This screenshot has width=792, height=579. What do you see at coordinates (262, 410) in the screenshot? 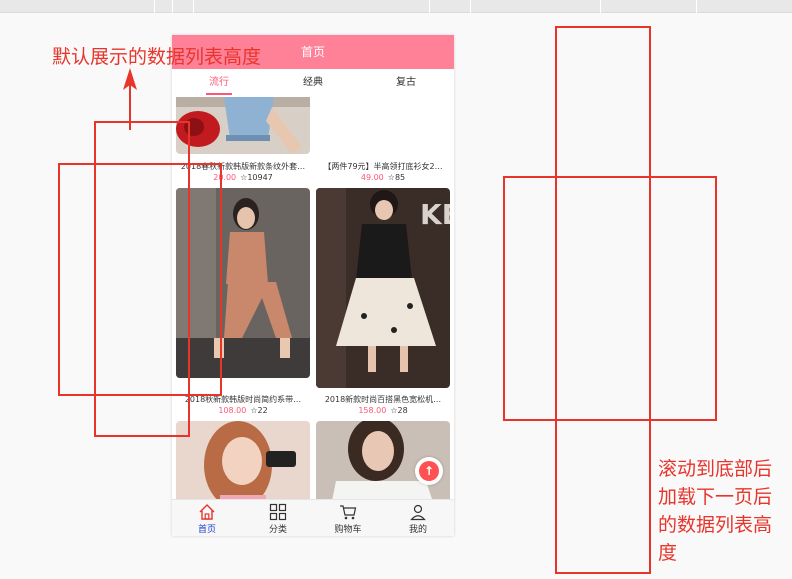
I see `goods-fav-count: 22` at bounding box center [262, 410].